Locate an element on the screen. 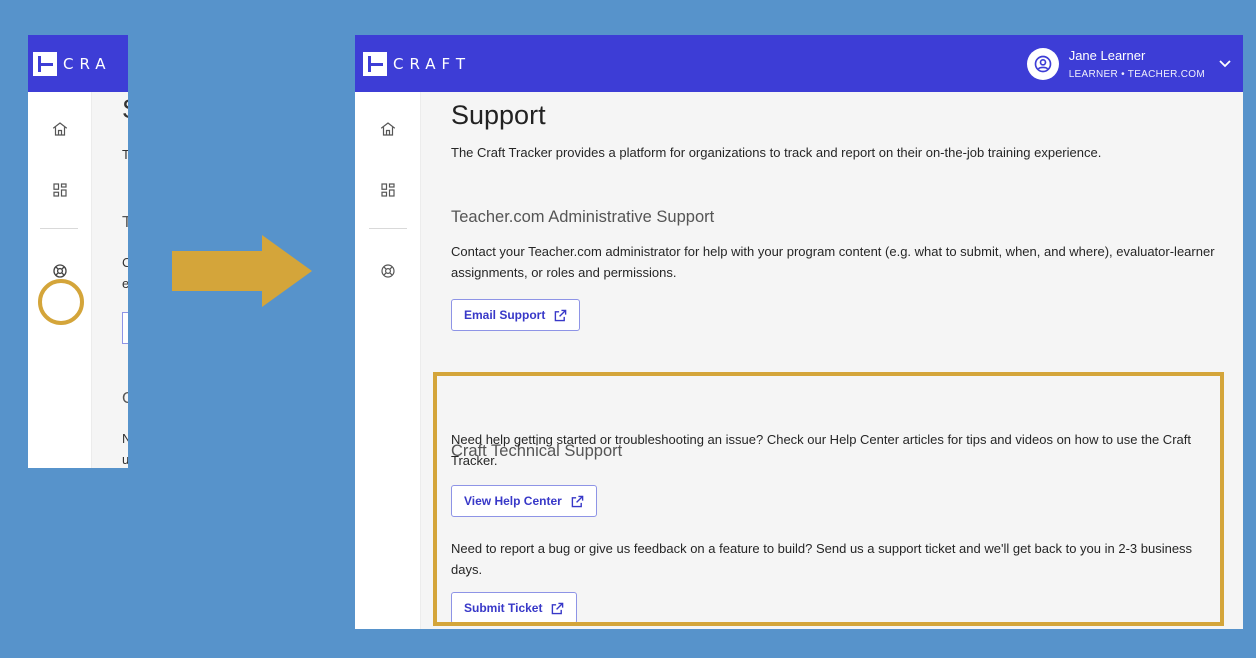 The image size is (1256, 658). arrow-right-icon is located at coordinates (242, 271).